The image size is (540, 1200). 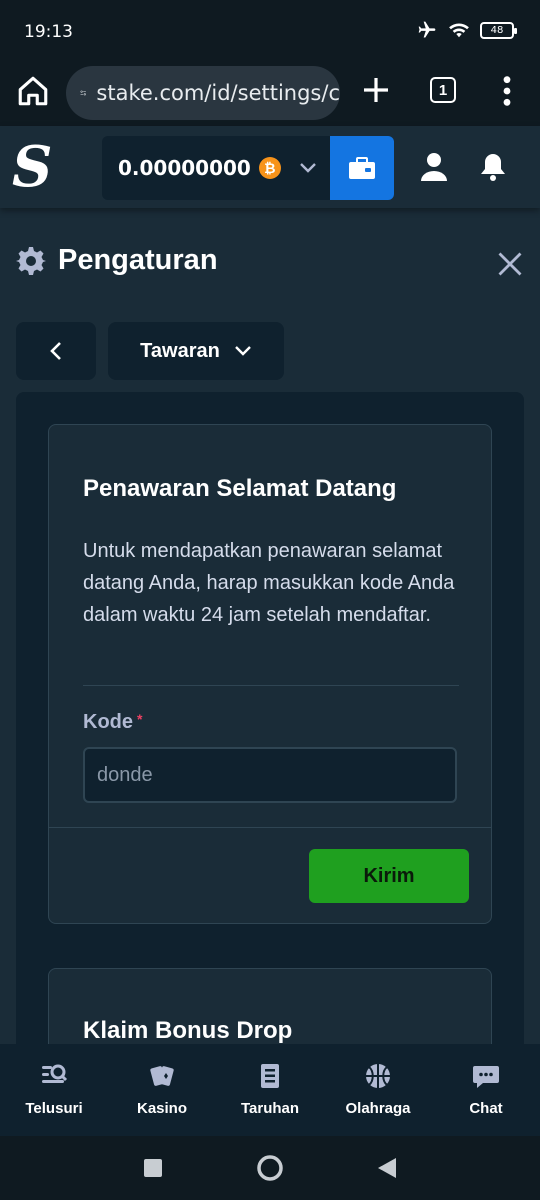 What do you see at coordinates (48, 32) in the screenshot?
I see `status-time: 19:13` at bounding box center [48, 32].